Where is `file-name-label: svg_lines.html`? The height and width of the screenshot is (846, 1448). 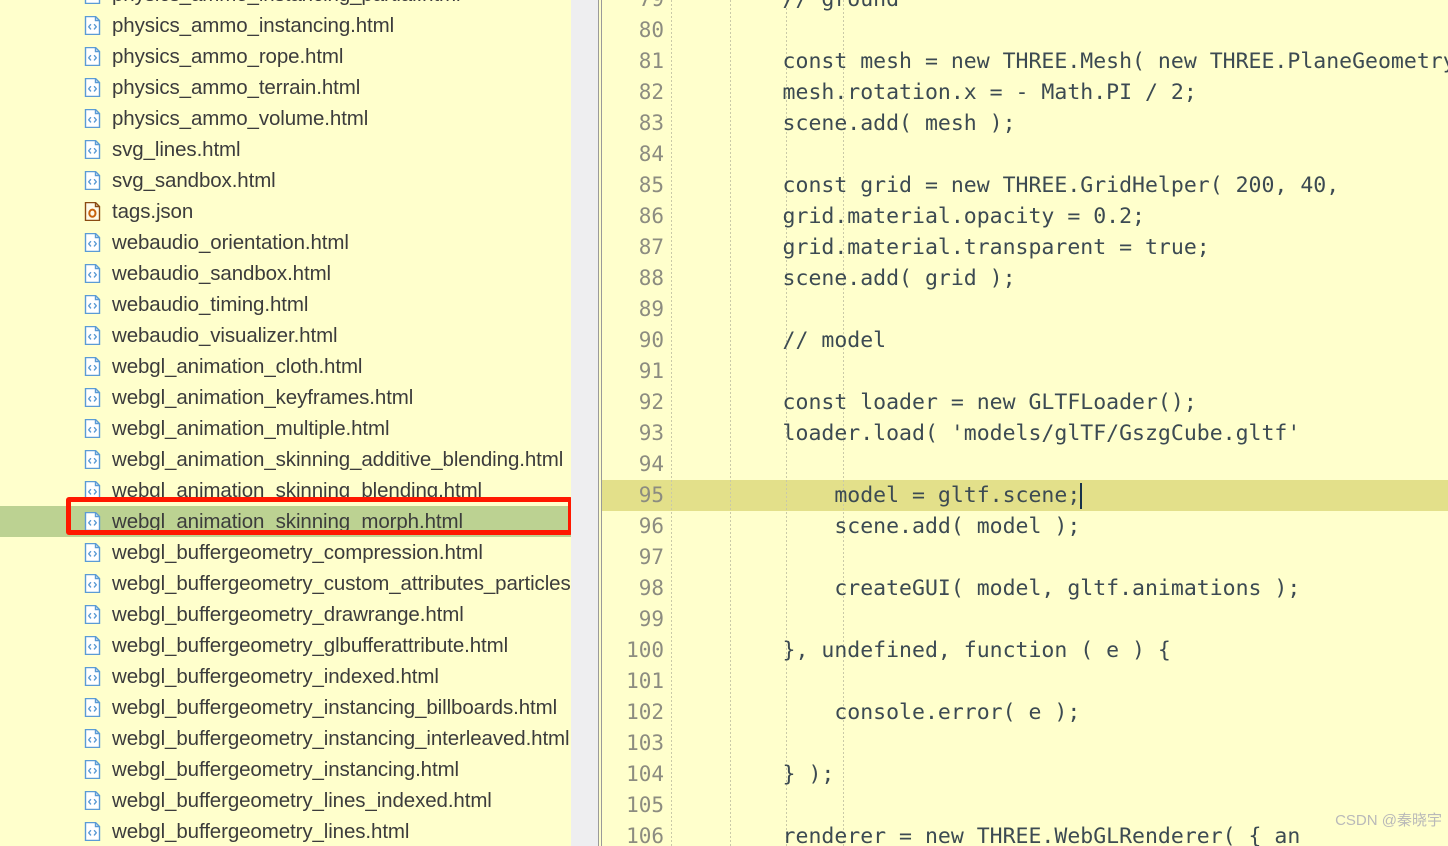 file-name-label: svg_lines.html is located at coordinates (176, 149).